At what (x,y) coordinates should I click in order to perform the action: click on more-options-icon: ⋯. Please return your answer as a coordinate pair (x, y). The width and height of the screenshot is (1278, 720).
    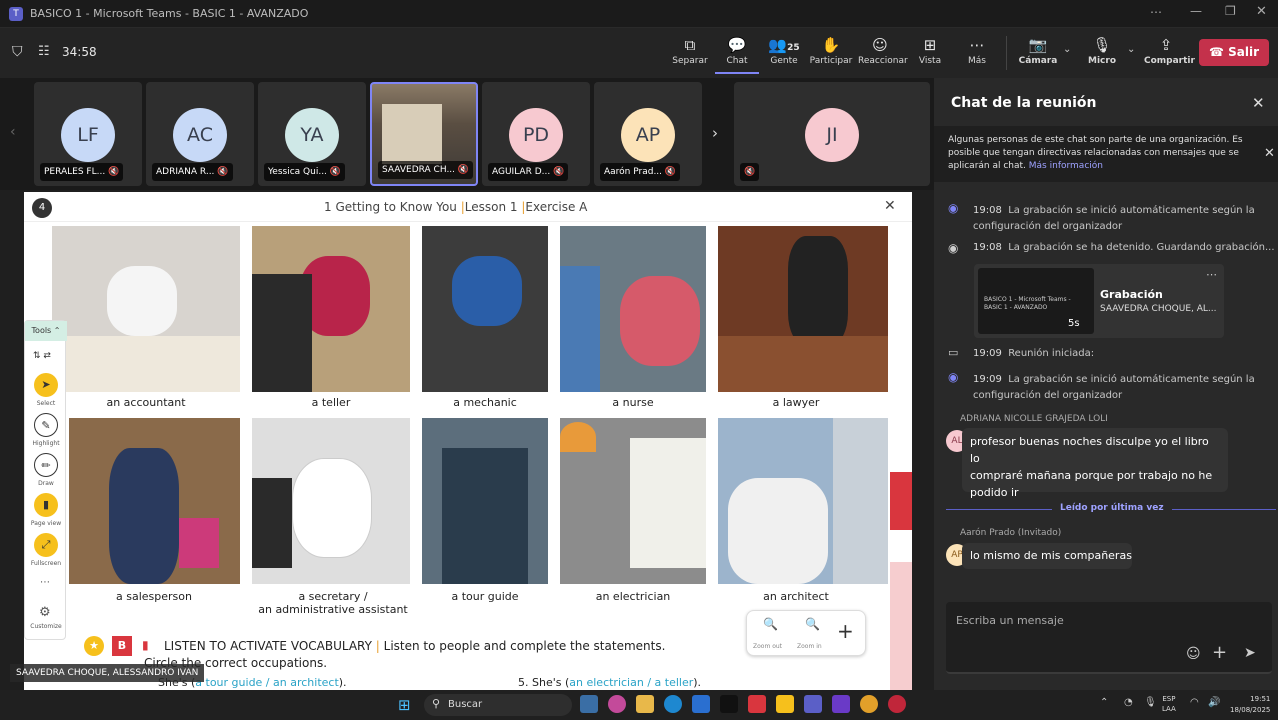
    Looking at the image, I should click on (1211, 274).